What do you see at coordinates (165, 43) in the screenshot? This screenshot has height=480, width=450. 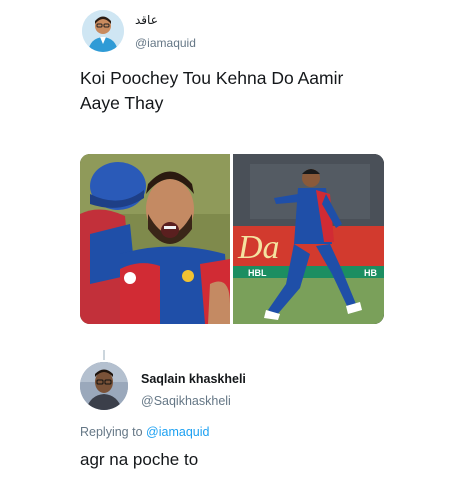 I see `user-handle: @iamaquid` at bounding box center [165, 43].